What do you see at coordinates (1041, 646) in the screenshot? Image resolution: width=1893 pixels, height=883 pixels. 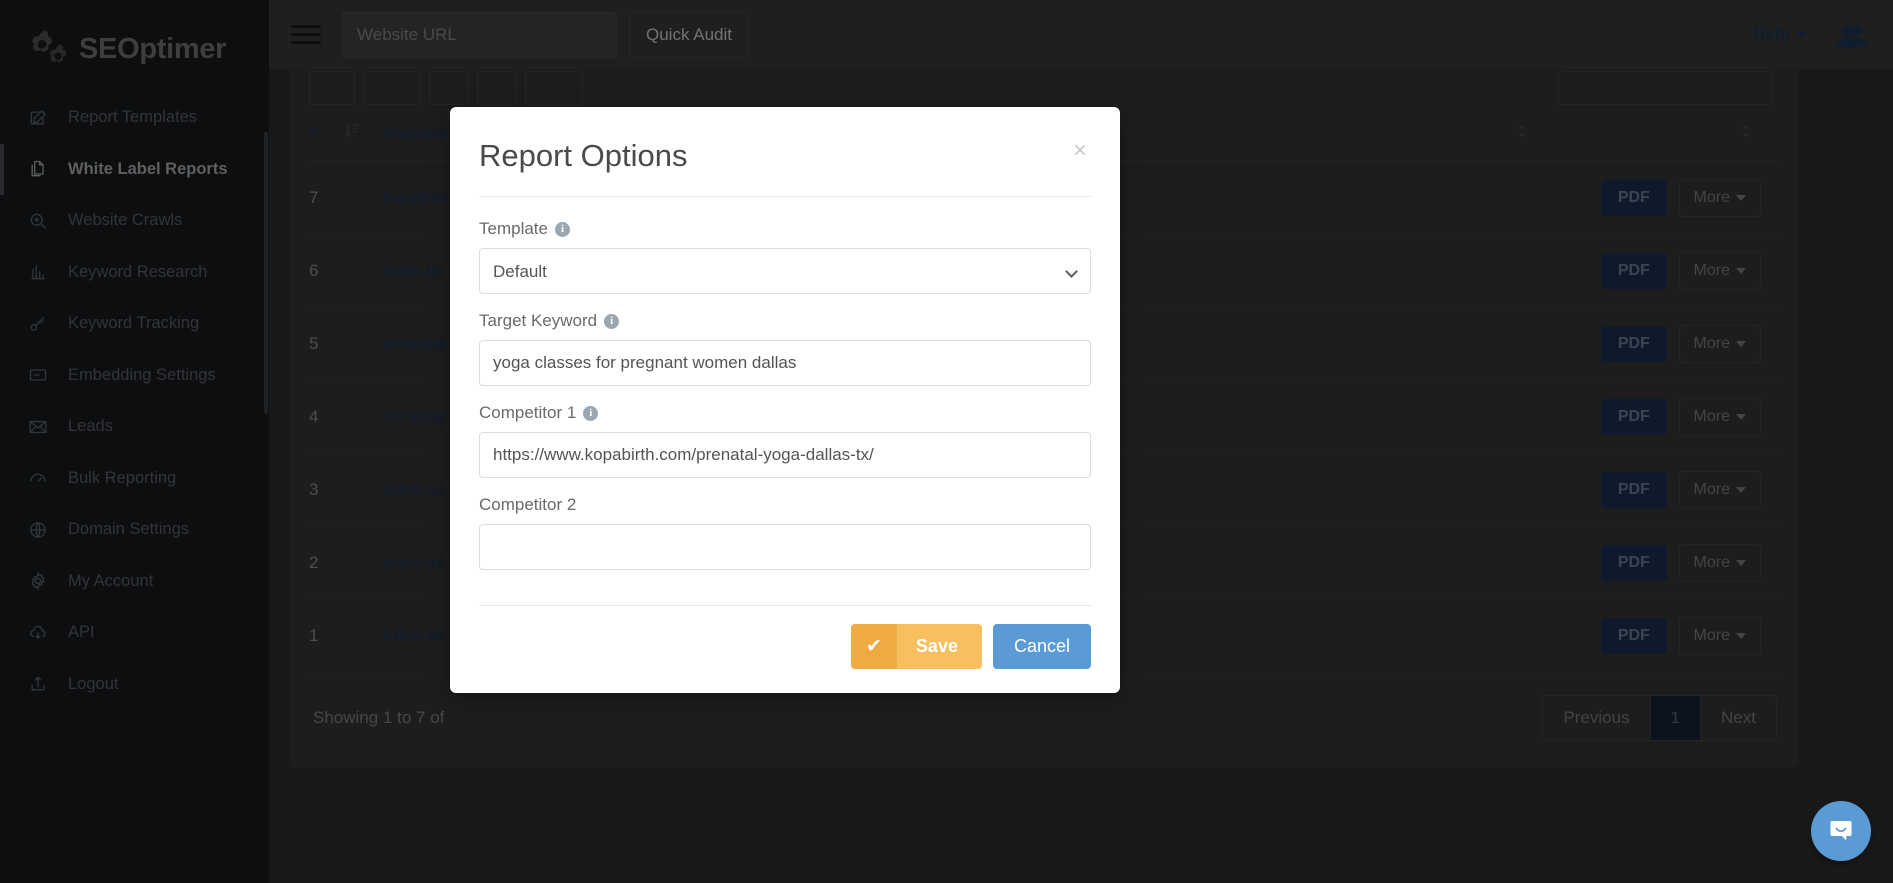 I see `cancel-button: Cancel` at bounding box center [1041, 646].